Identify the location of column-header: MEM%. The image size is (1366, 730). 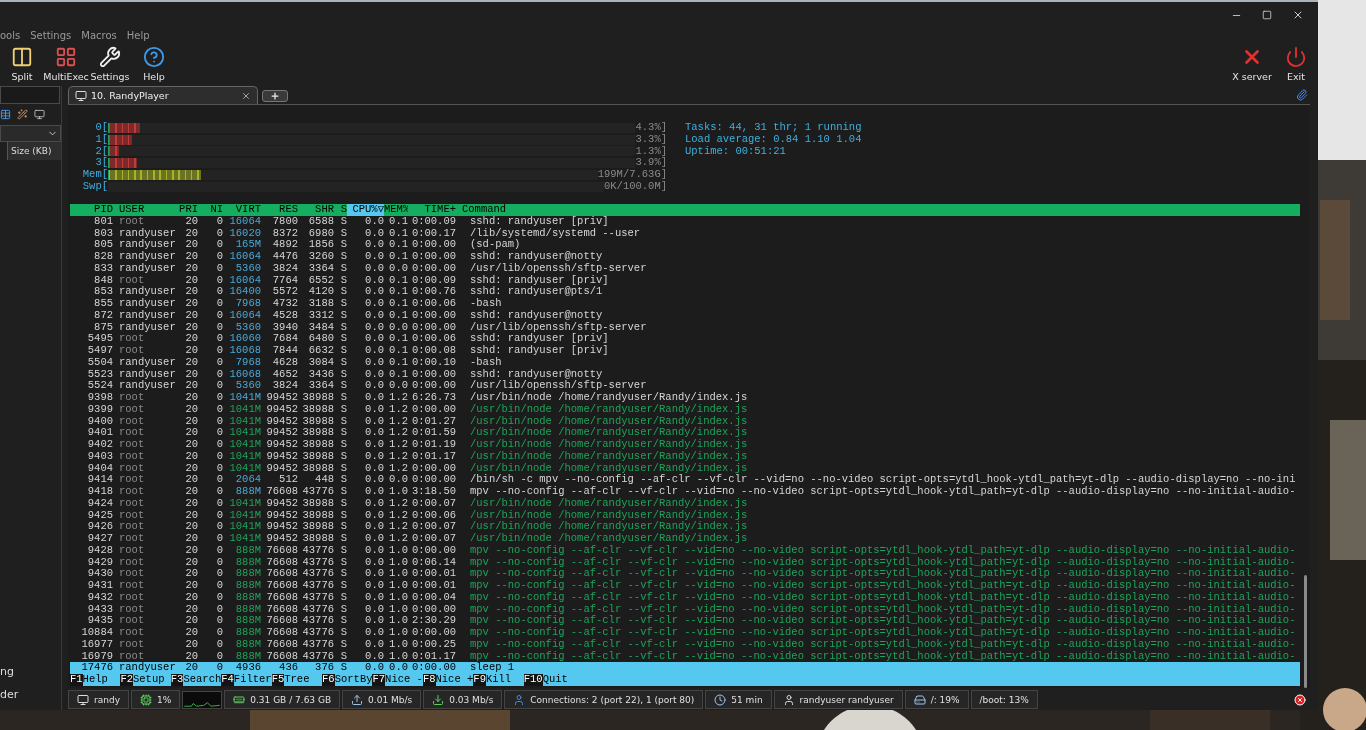
(396, 210).